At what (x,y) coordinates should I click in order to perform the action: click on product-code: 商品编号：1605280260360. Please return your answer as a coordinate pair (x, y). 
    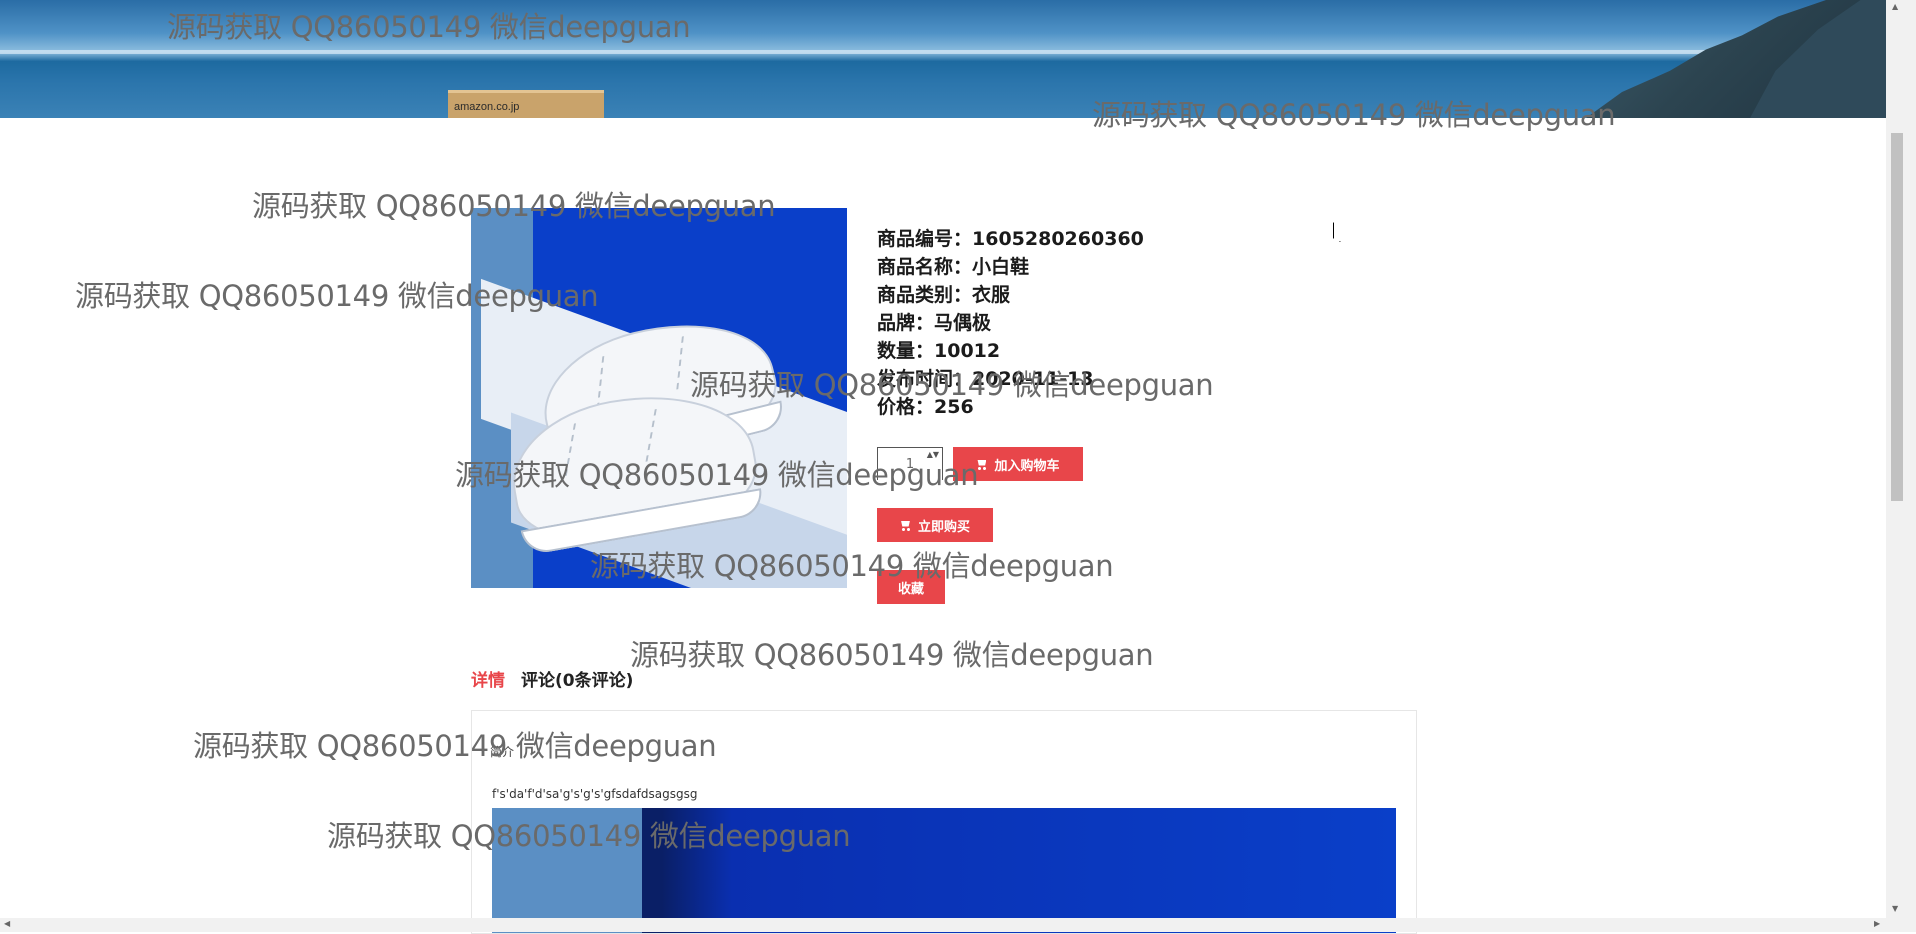
    Looking at the image, I should click on (1010, 239).